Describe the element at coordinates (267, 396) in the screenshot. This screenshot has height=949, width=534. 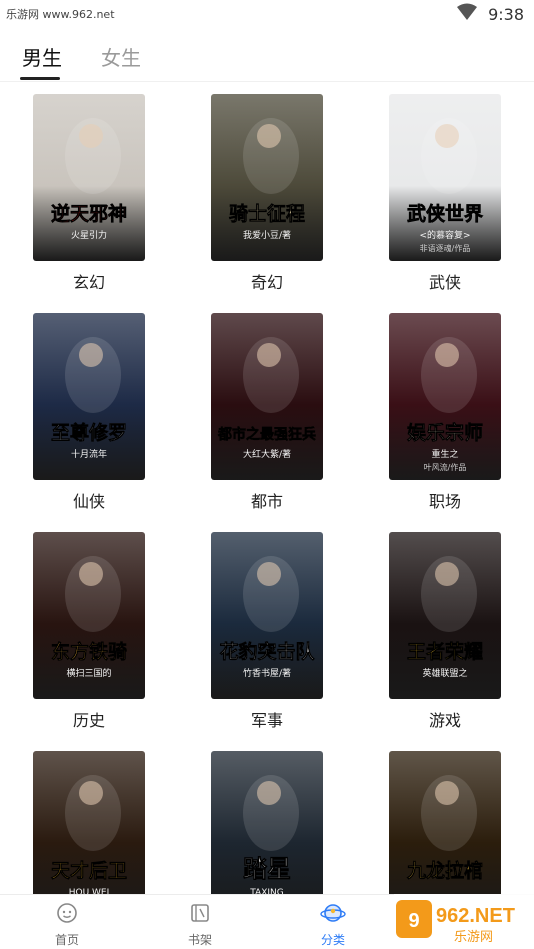
I see `book-cover-image: 都市之最强狂兵大红大紫/著` at that location.